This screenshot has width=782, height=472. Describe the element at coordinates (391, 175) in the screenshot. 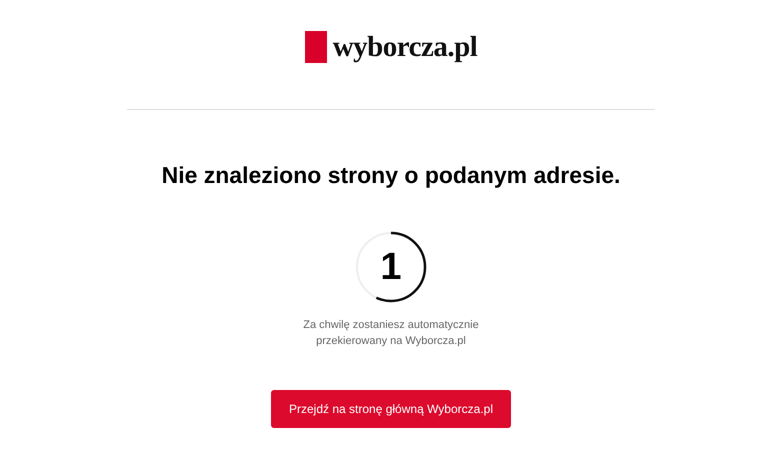

I see `page-heading: Nie znaleziono strony o podanym adresie.` at that location.